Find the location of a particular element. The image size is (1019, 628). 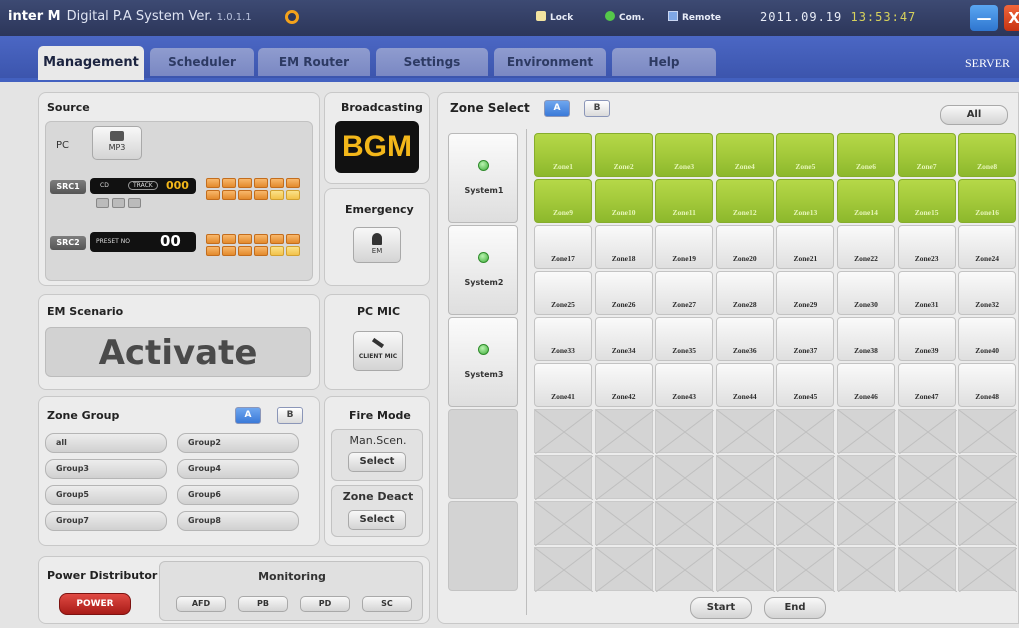

tab-em-router: EM Router is located at coordinates (314, 62).